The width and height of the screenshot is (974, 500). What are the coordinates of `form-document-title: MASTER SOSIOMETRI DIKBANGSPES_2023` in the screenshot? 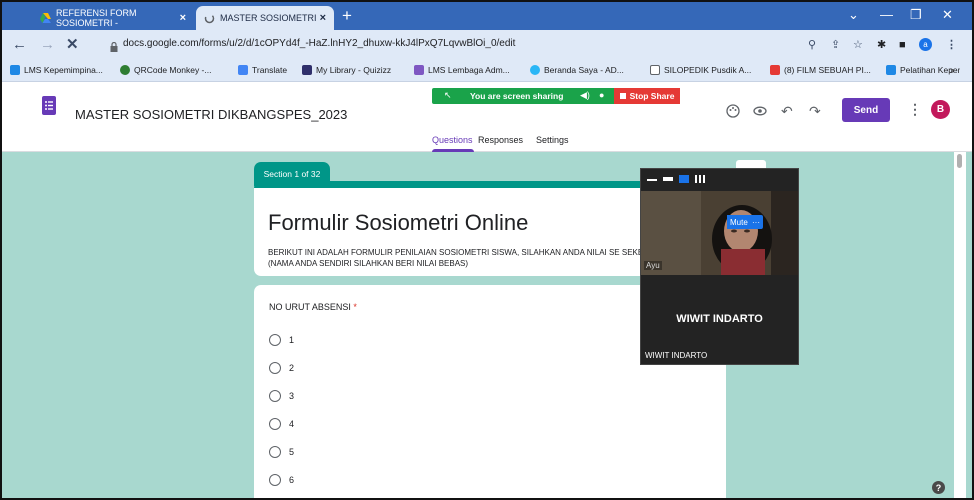 It's located at (211, 114).